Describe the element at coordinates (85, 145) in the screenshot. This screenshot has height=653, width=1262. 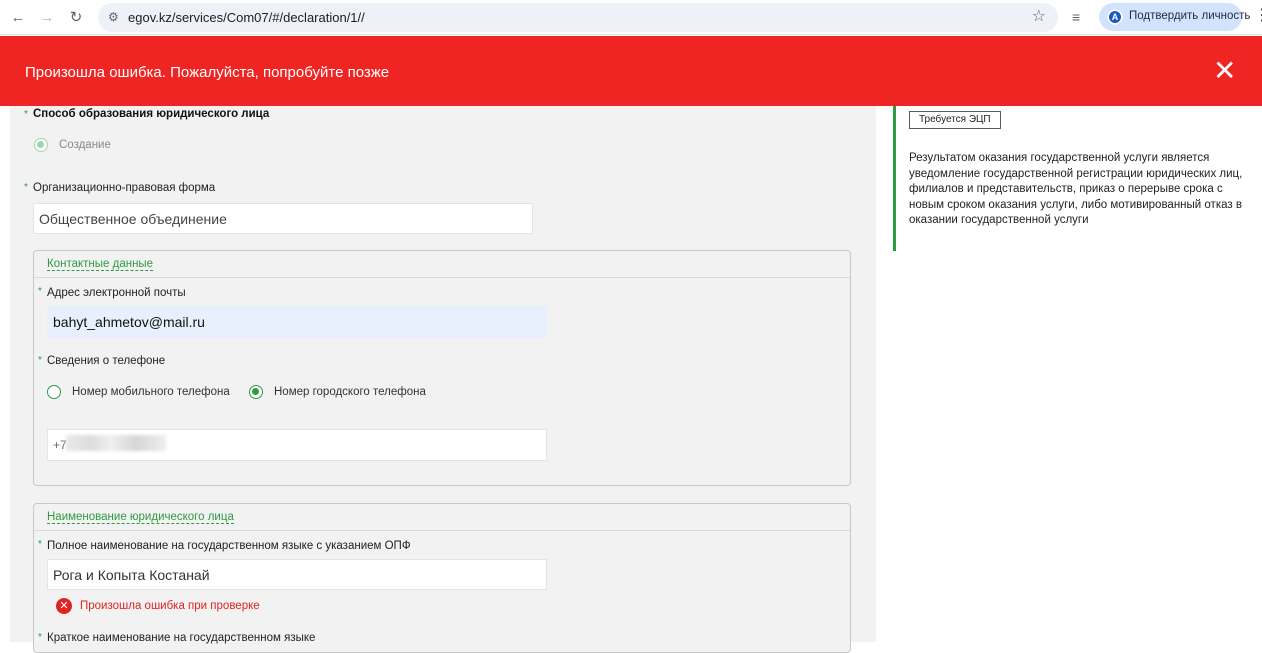
I see `formation-method-option: Создание` at that location.